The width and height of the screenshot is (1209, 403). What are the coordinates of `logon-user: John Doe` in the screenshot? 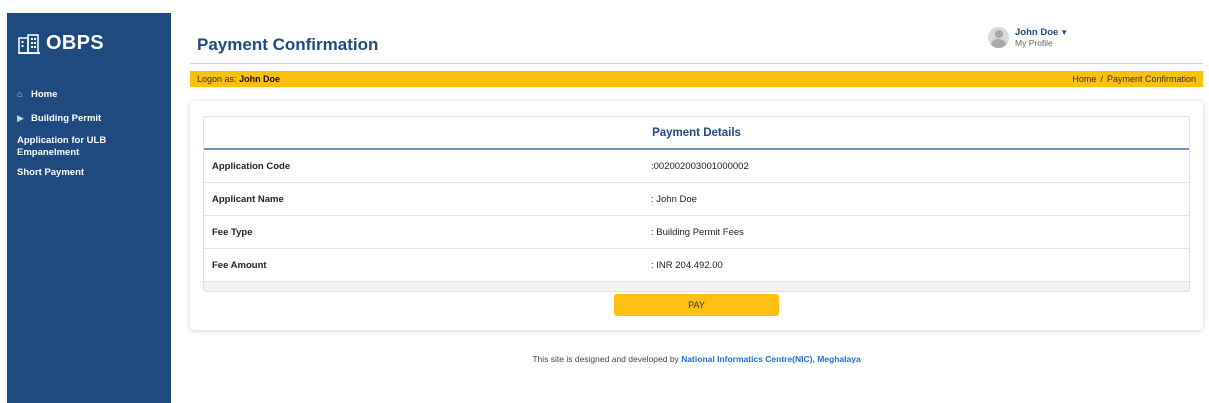 It's located at (260, 79).